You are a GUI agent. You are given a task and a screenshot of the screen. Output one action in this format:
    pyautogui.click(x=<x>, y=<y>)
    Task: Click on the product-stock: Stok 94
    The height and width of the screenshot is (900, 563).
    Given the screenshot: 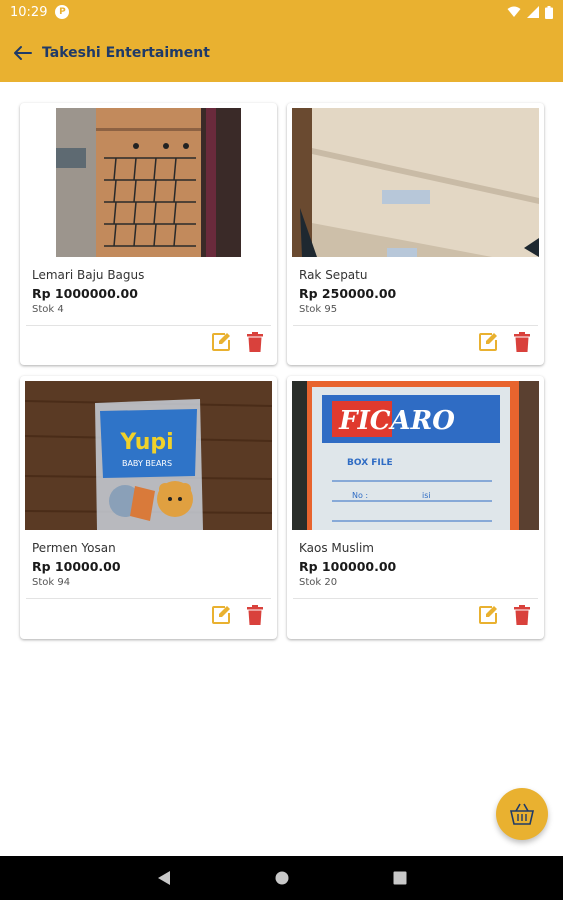 What is the action you would take?
    pyautogui.click(x=51, y=582)
    